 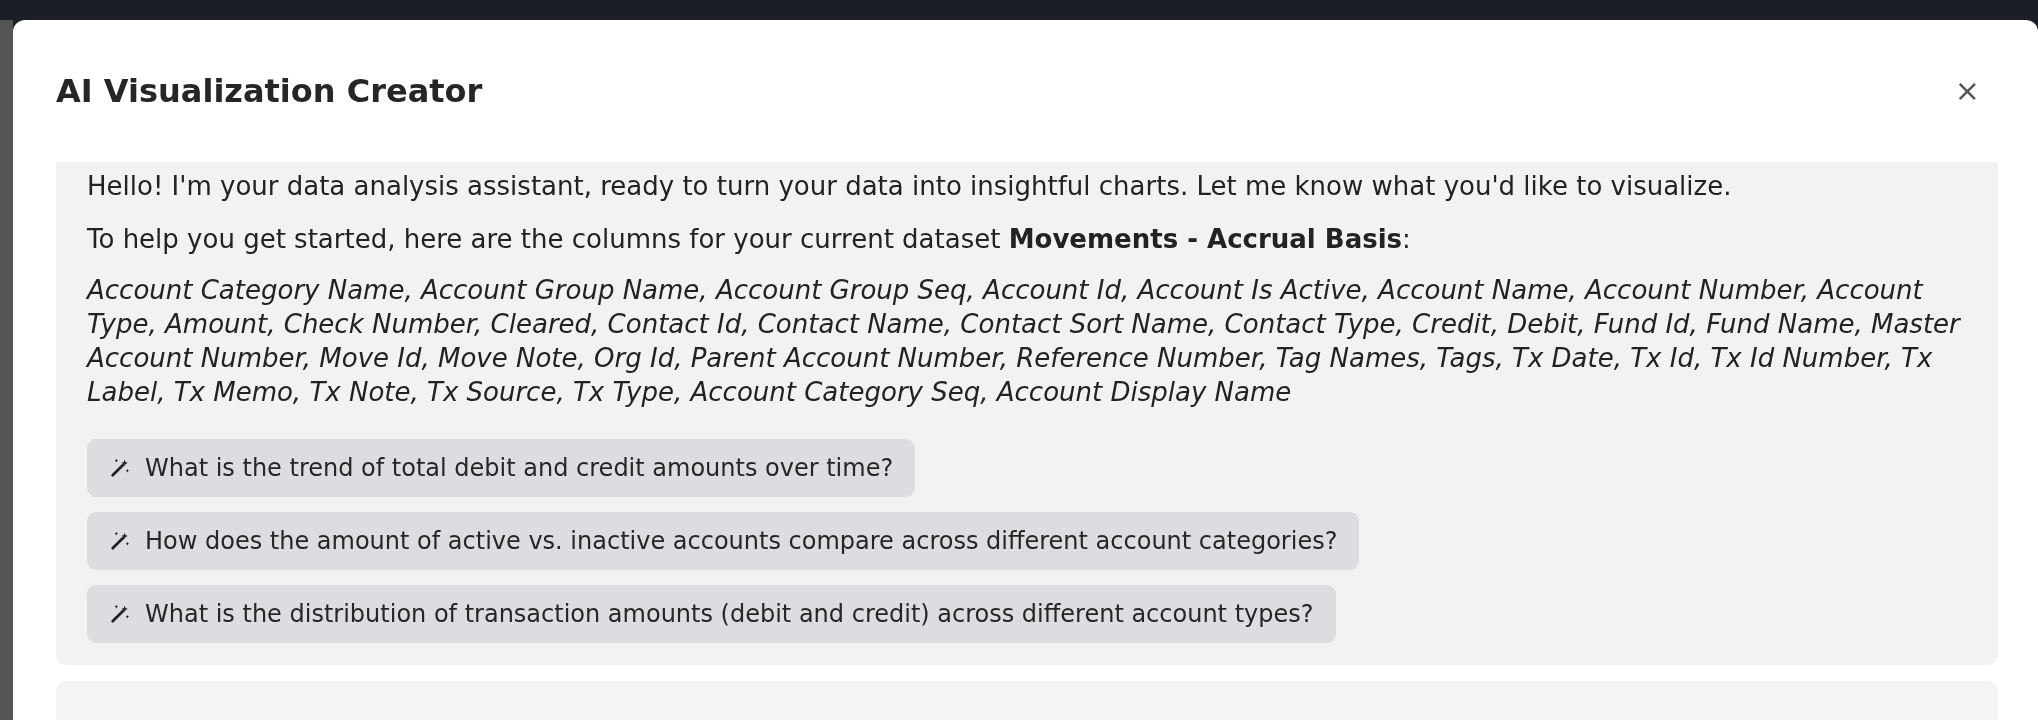 What do you see at coordinates (1976, 91) in the screenshot?
I see `close-button: ×` at bounding box center [1976, 91].